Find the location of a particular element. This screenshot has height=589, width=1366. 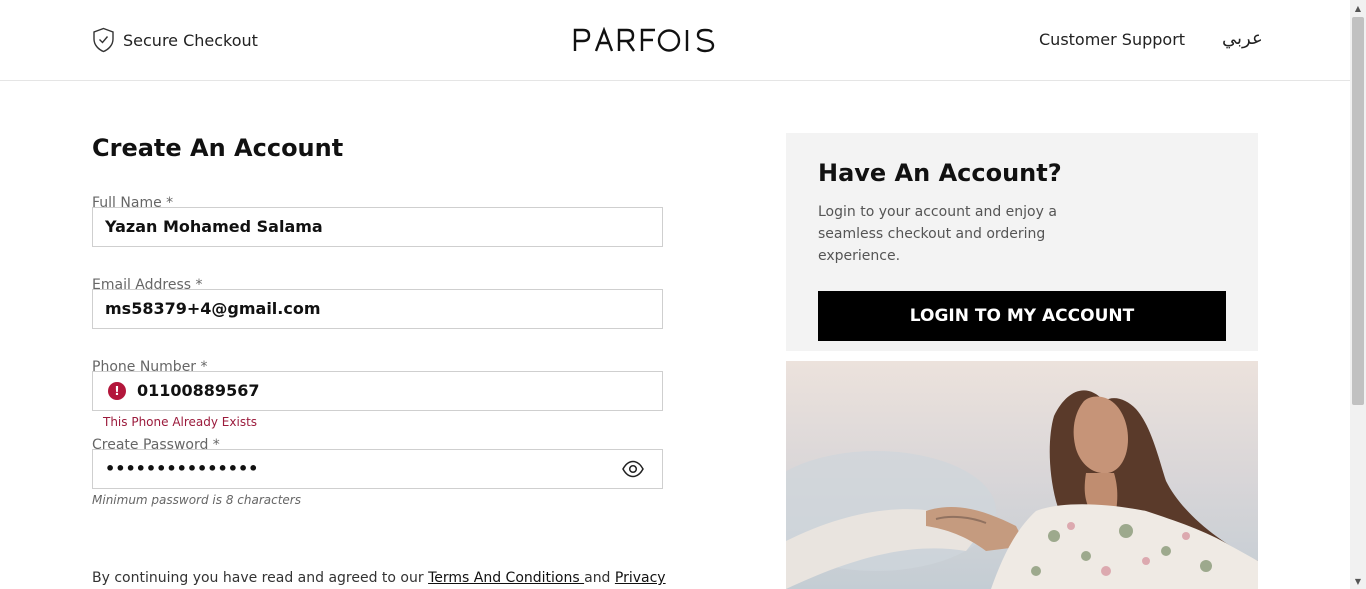

error-icon: ! is located at coordinates (117, 391).